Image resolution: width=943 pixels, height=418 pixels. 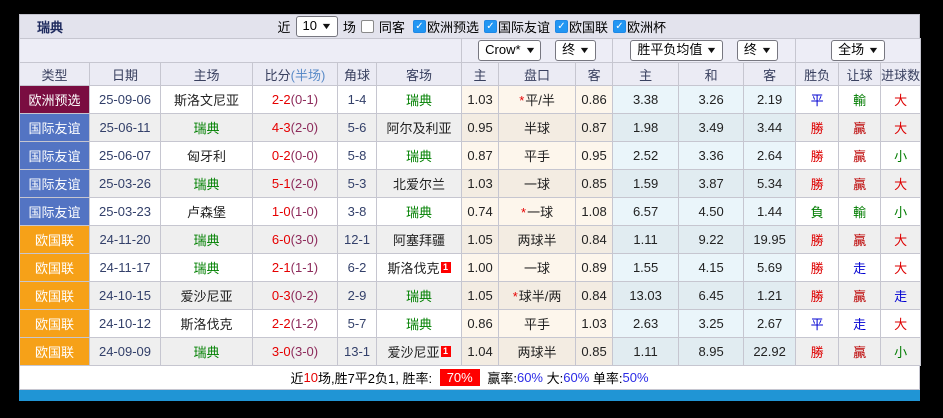 I want to click on avg-value: 19.95, so click(x=769, y=239).